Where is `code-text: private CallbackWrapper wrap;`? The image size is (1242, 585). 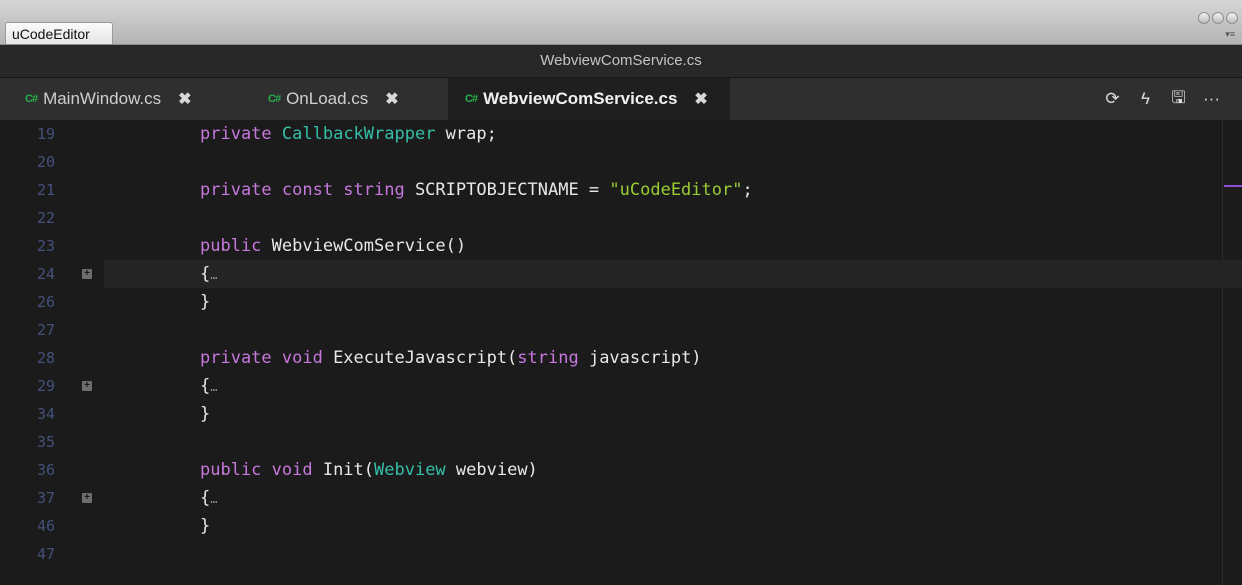 code-text: private CallbackWrapper wrap; is located at coordinates (348, 134).